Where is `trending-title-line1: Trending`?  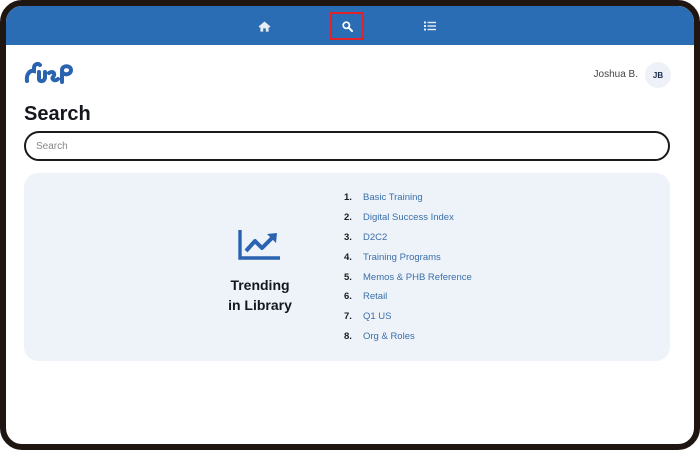
trending-title-line1: Trending is located at coordinates (260, 285).